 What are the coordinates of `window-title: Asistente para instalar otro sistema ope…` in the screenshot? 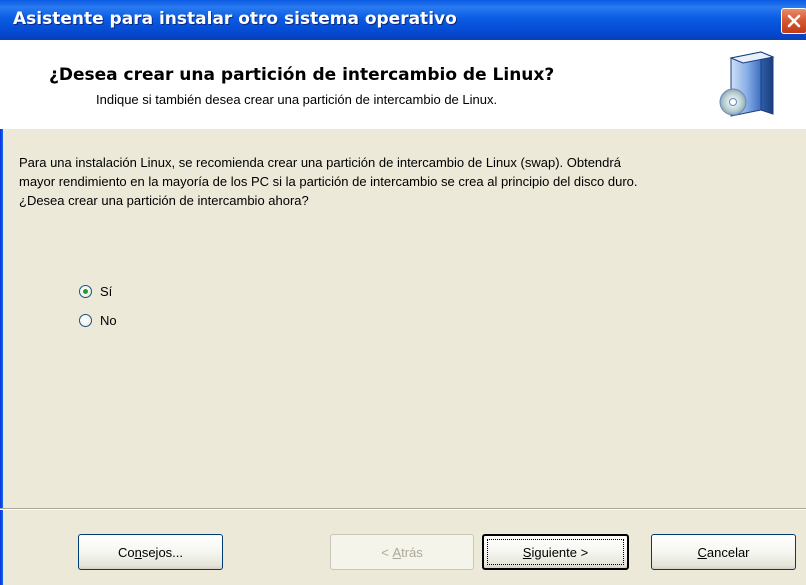 It's located at (235, 19).